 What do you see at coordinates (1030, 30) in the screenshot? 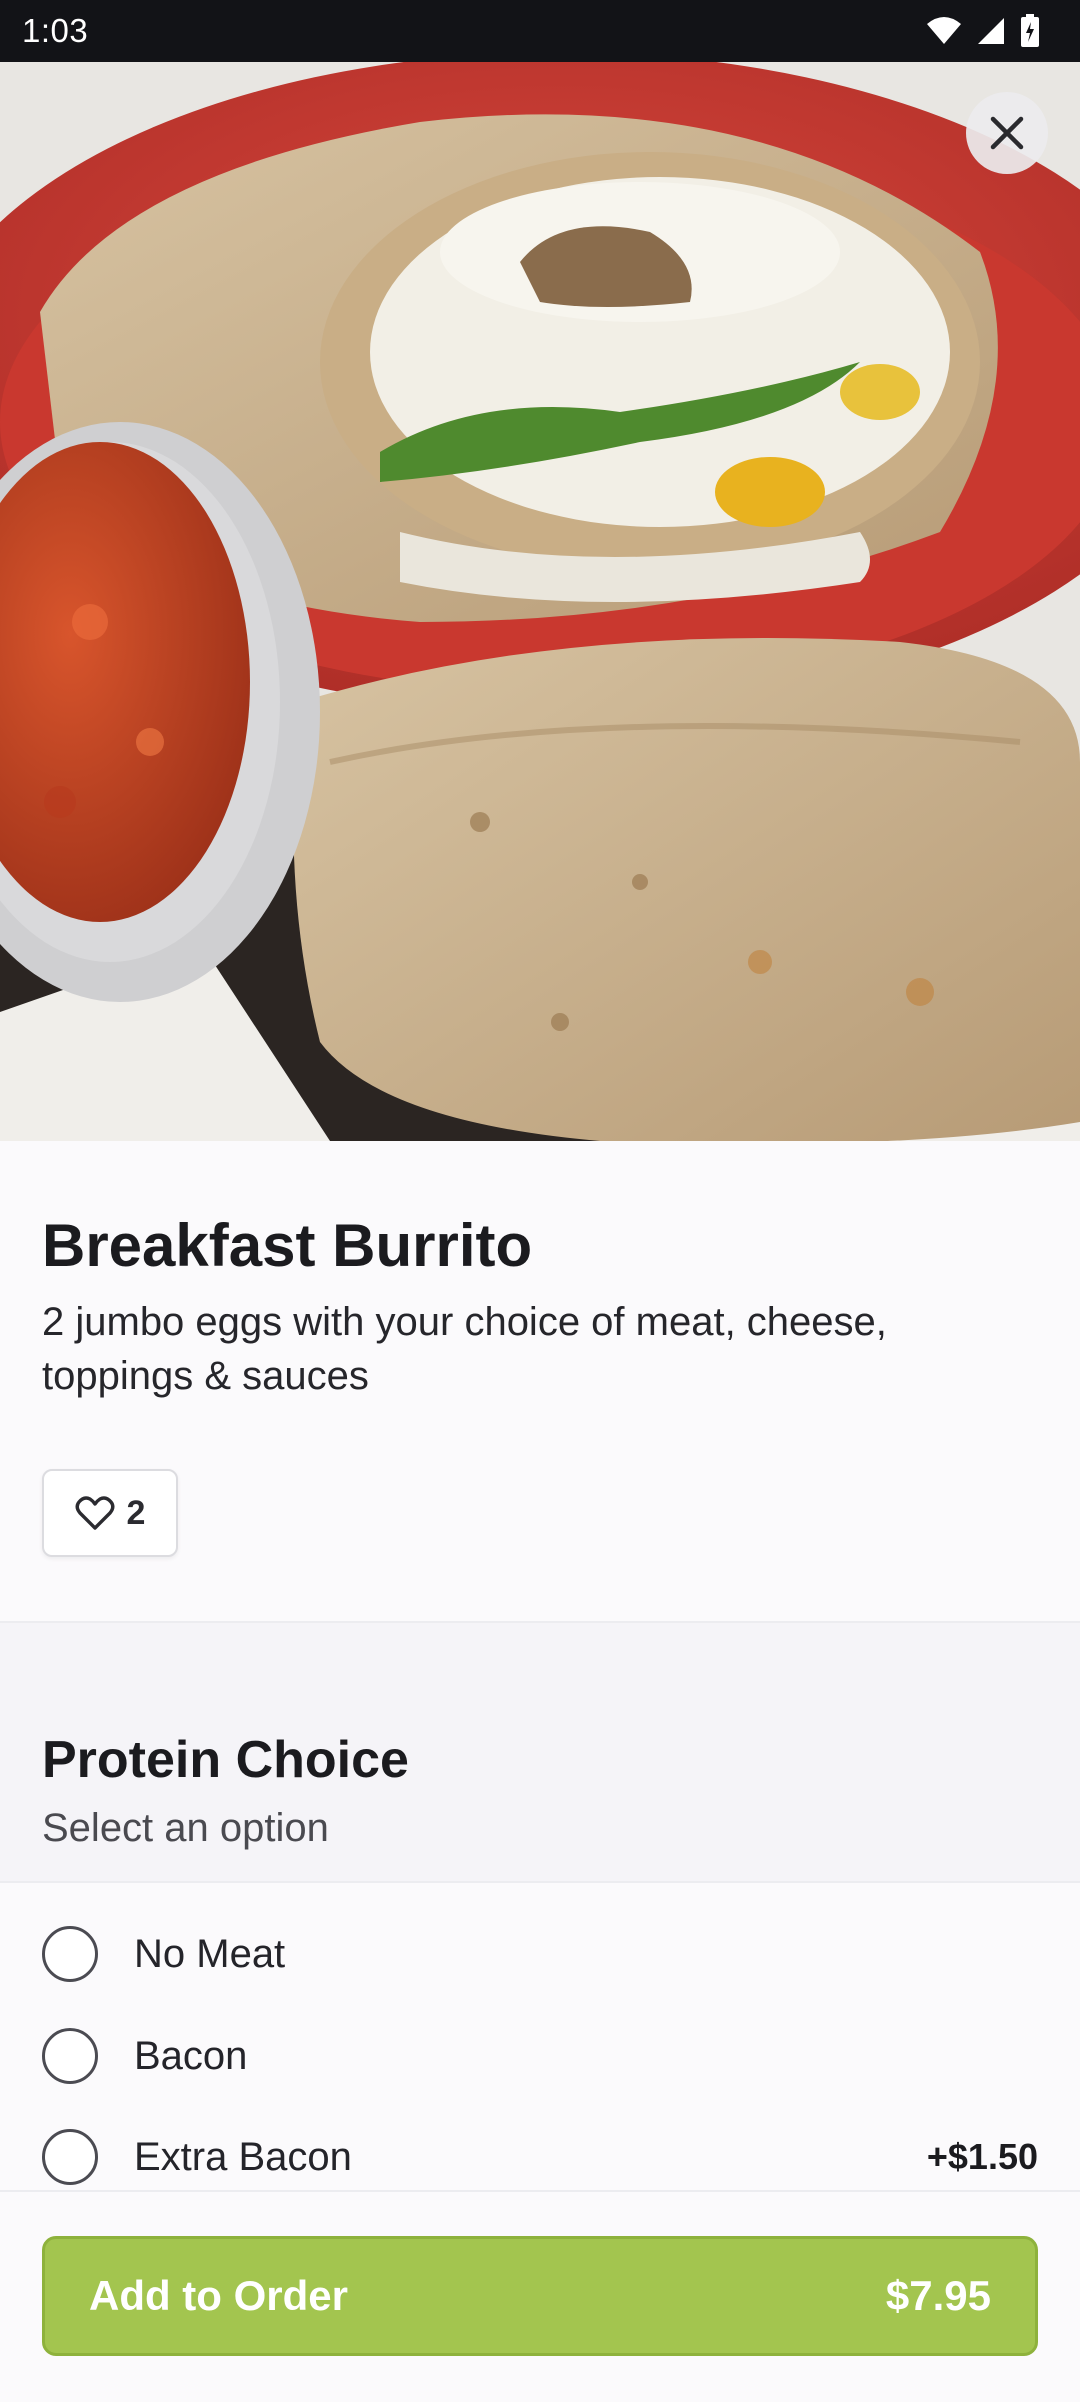
I see `battery-icon` at bounding box center [1030, 30].